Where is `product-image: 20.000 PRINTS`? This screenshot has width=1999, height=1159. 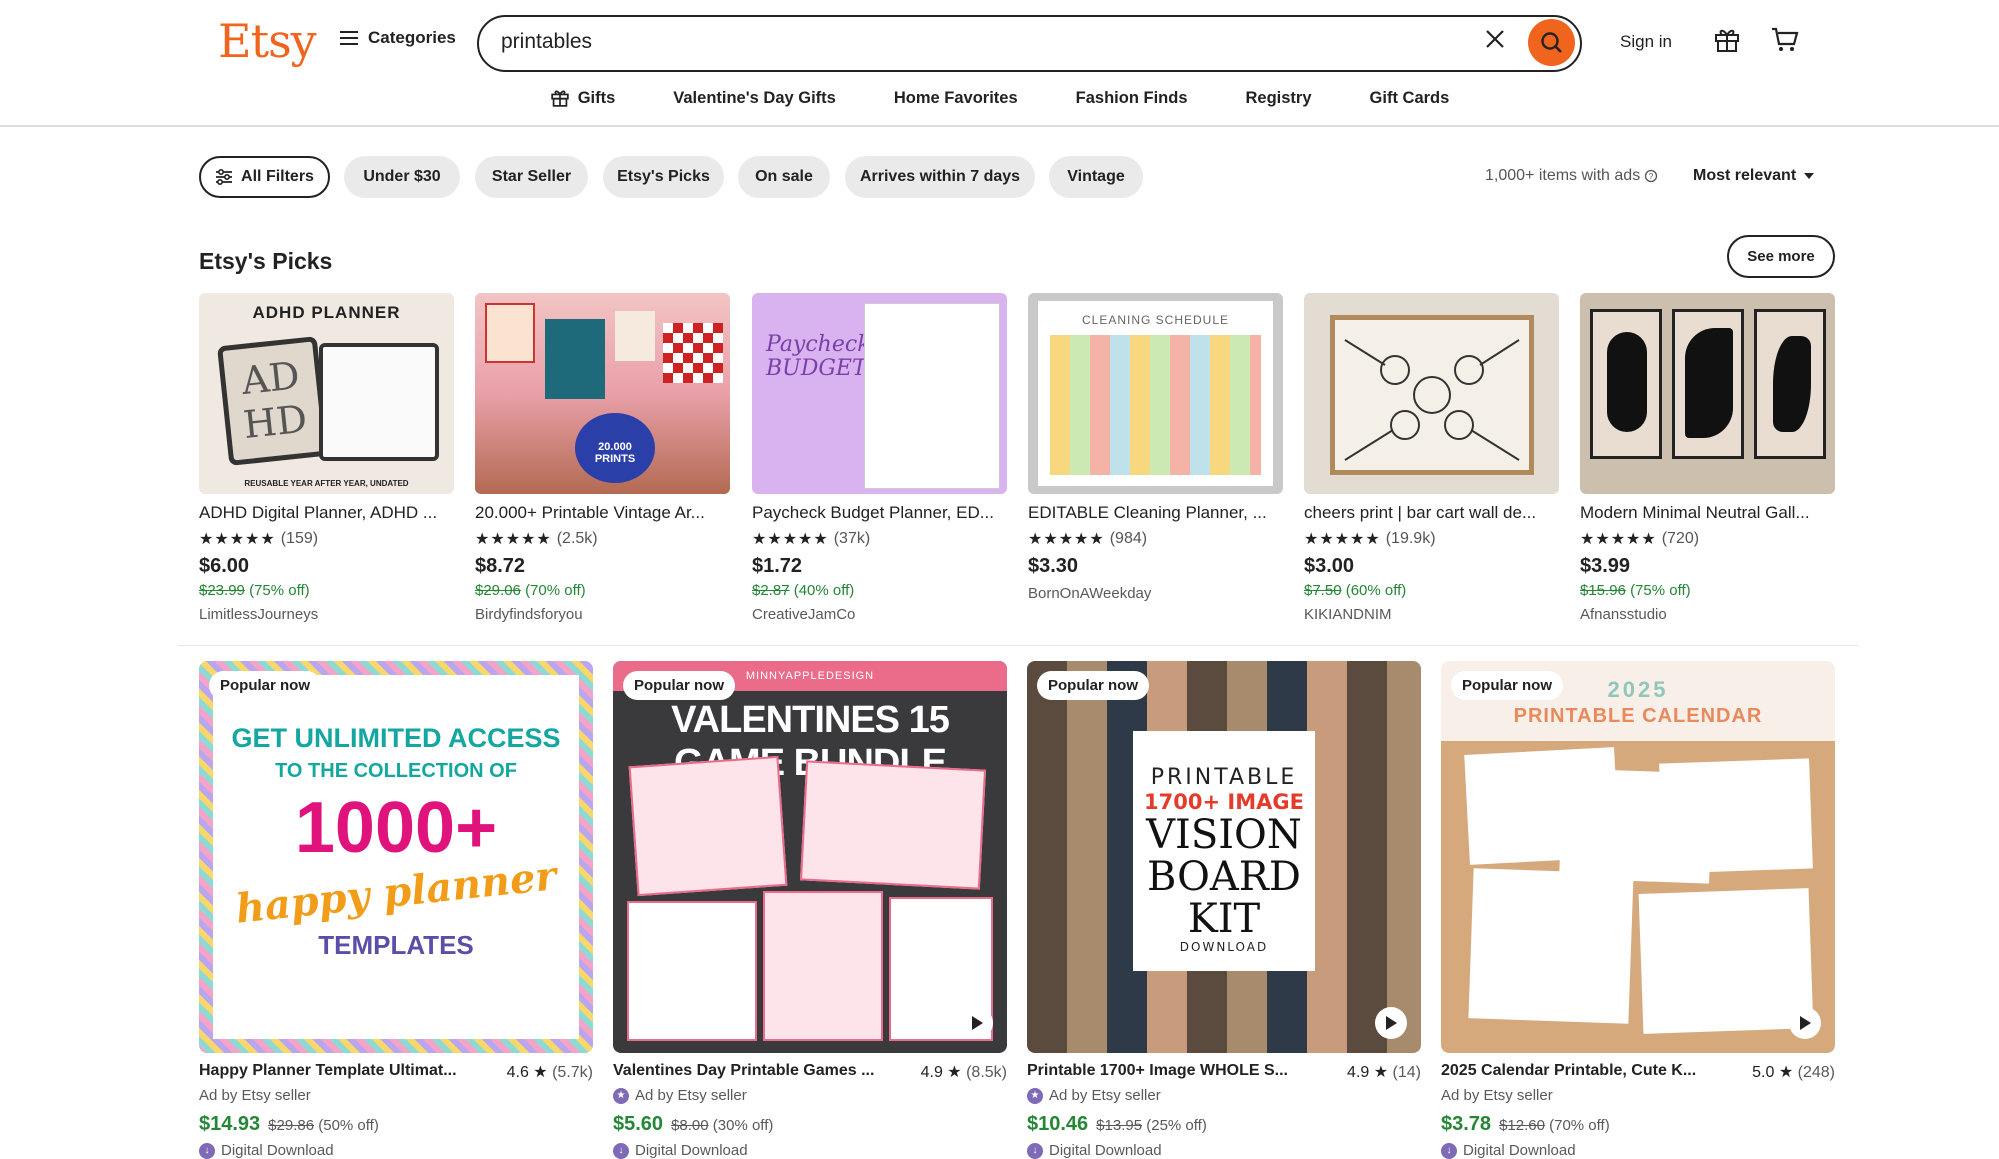
product-image: 20.000 PRINTS is located at coordinates (602, 393).